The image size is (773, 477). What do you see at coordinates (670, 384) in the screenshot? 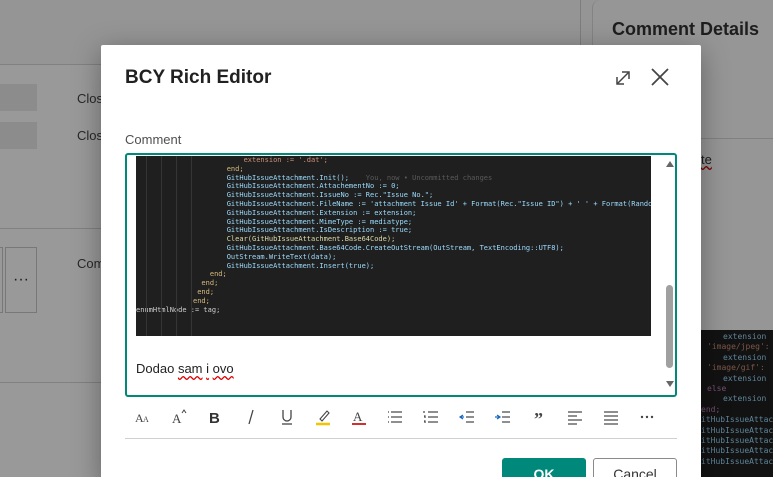
I see `scroll-down-icon` at bounding box center [670, 384].